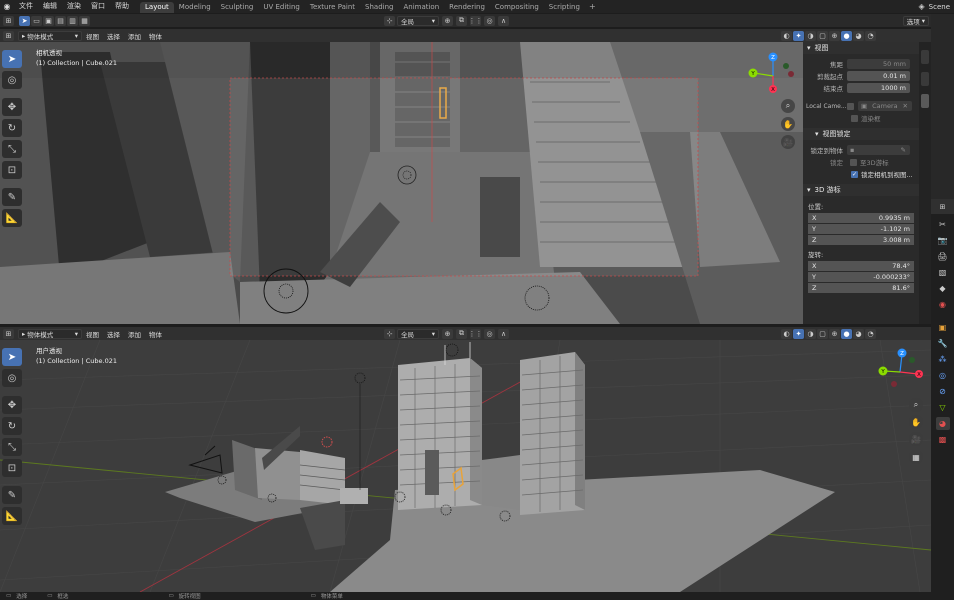 Image resolution: width=954 pixels, height=600 pixels. I want to click on select-tool-icon: ➤, so click(24, 20).